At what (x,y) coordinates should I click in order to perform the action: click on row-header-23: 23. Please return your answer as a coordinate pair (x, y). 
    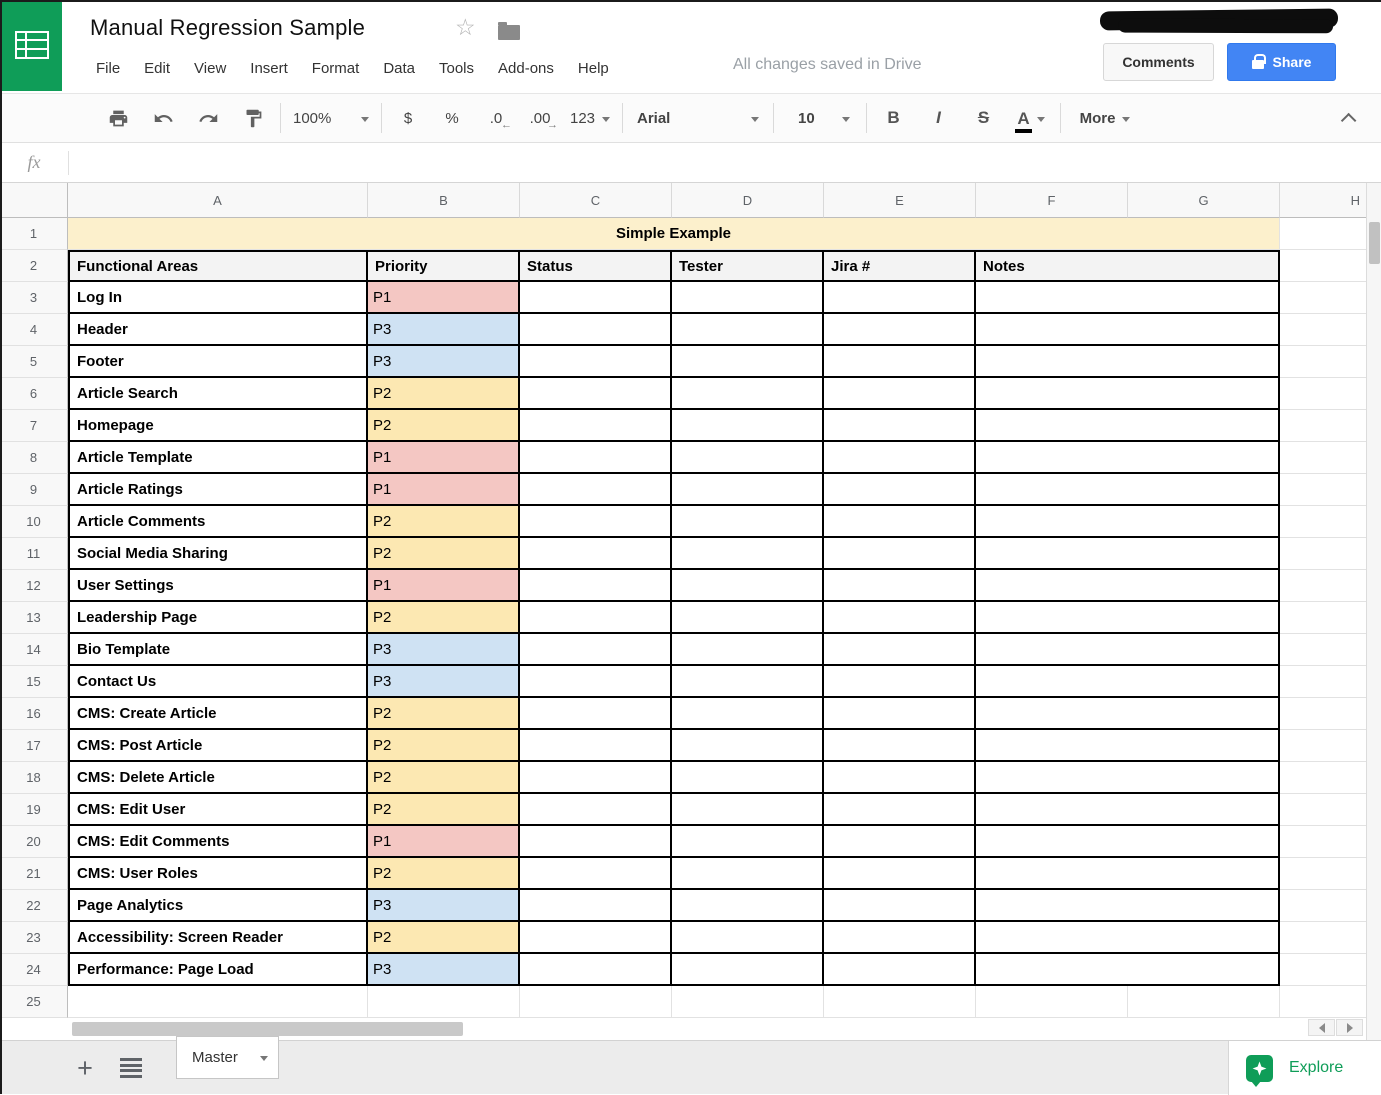
    Looking at the image, I should click on (34, 938).